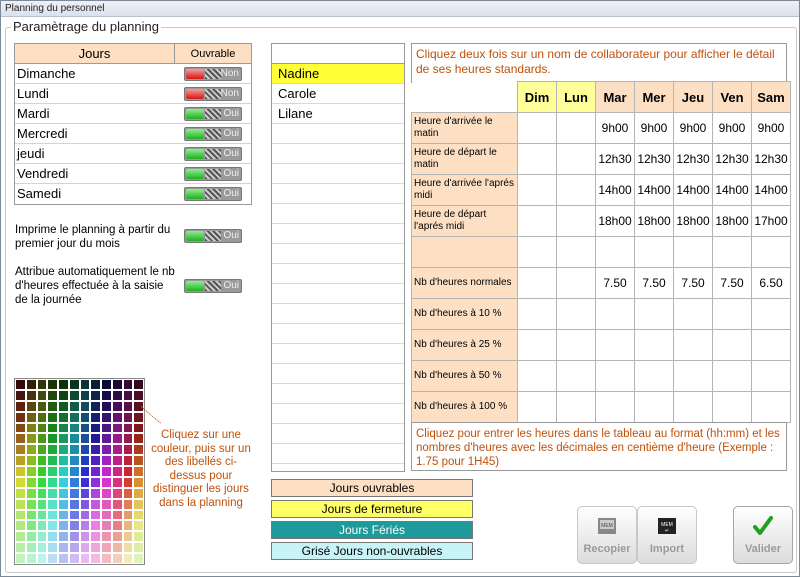 This screenshot has width=800, height=577. I want to click on legend-button: Grisé Jours non-ouvrables, so click(372, 551).